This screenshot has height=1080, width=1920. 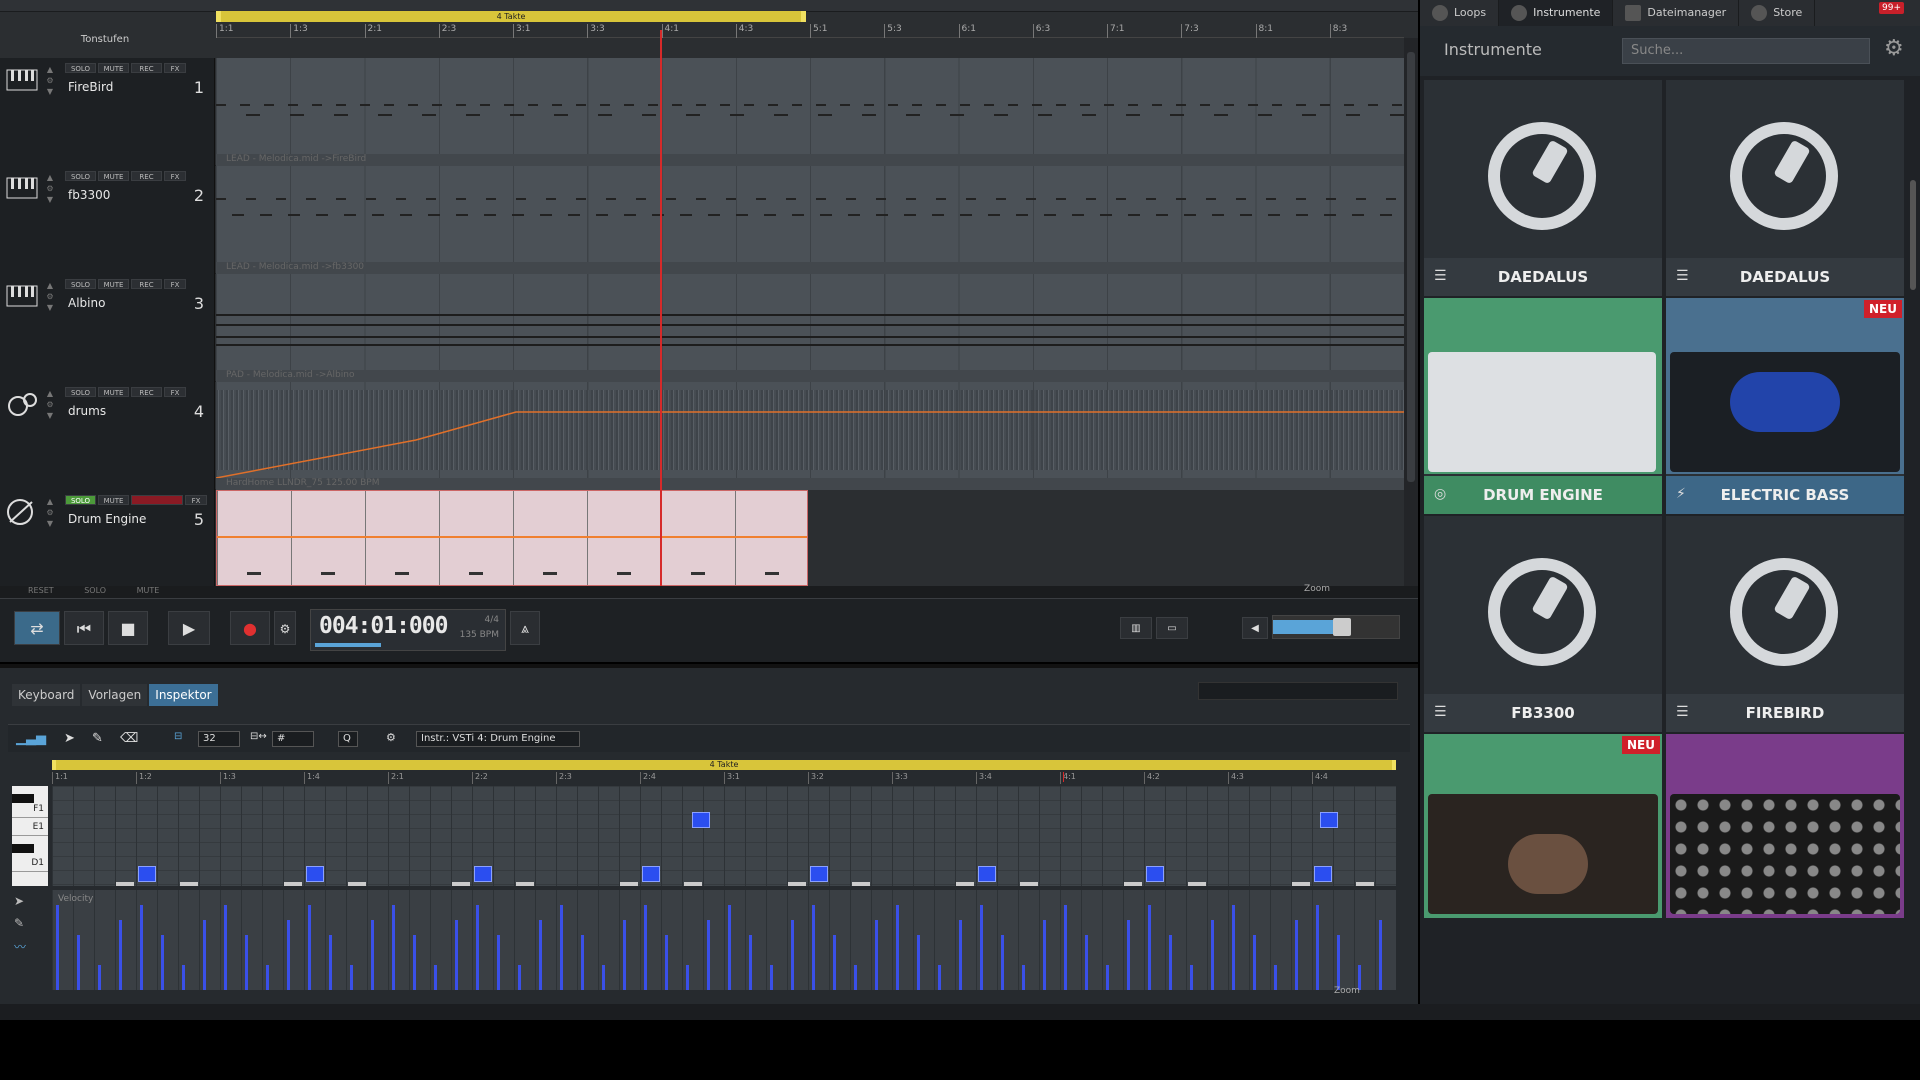 I want to click on quantize-select: 32, so click(x=219, y=739).